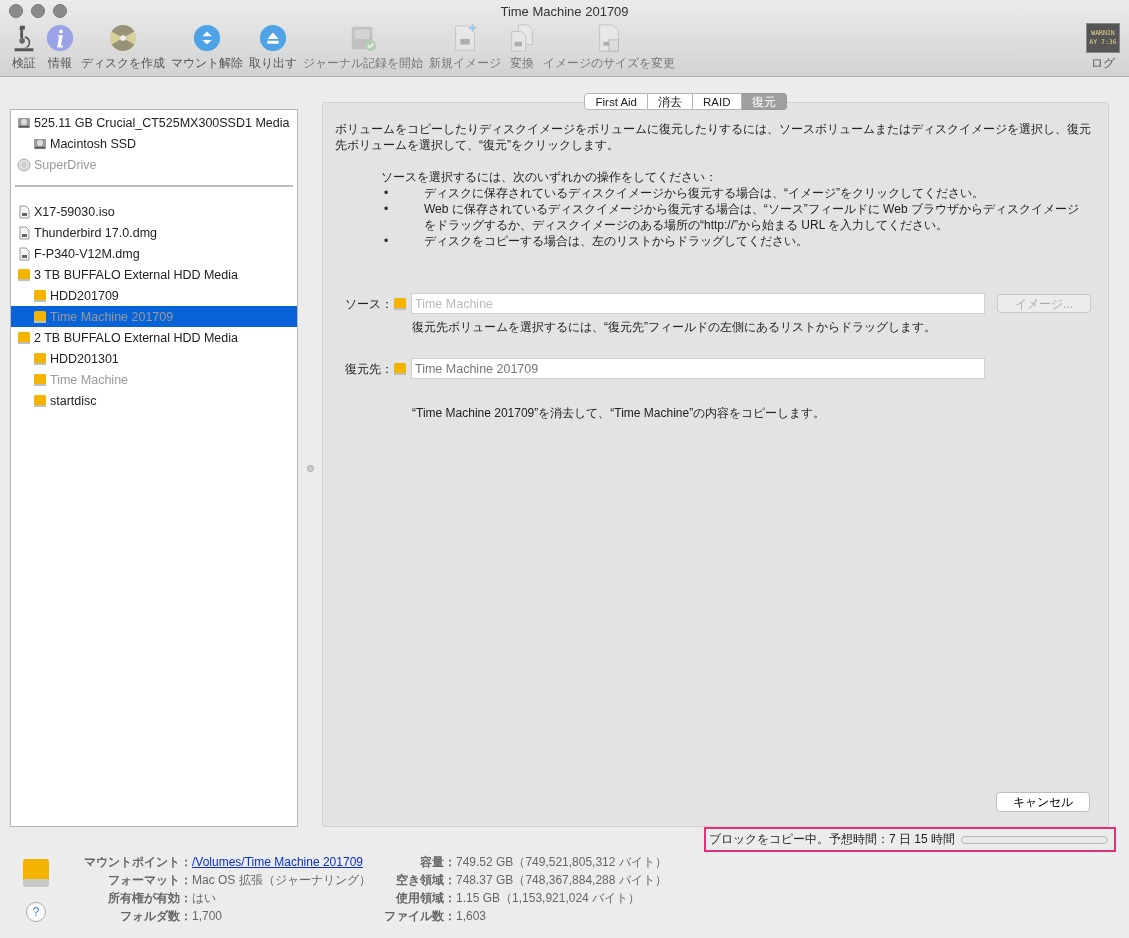 The height and width of the screenshot is (938, 1129). What do you see at coordinates (204, 898) in the screenshot?
I see `info-value: はい` at bounding box center [204, 898].